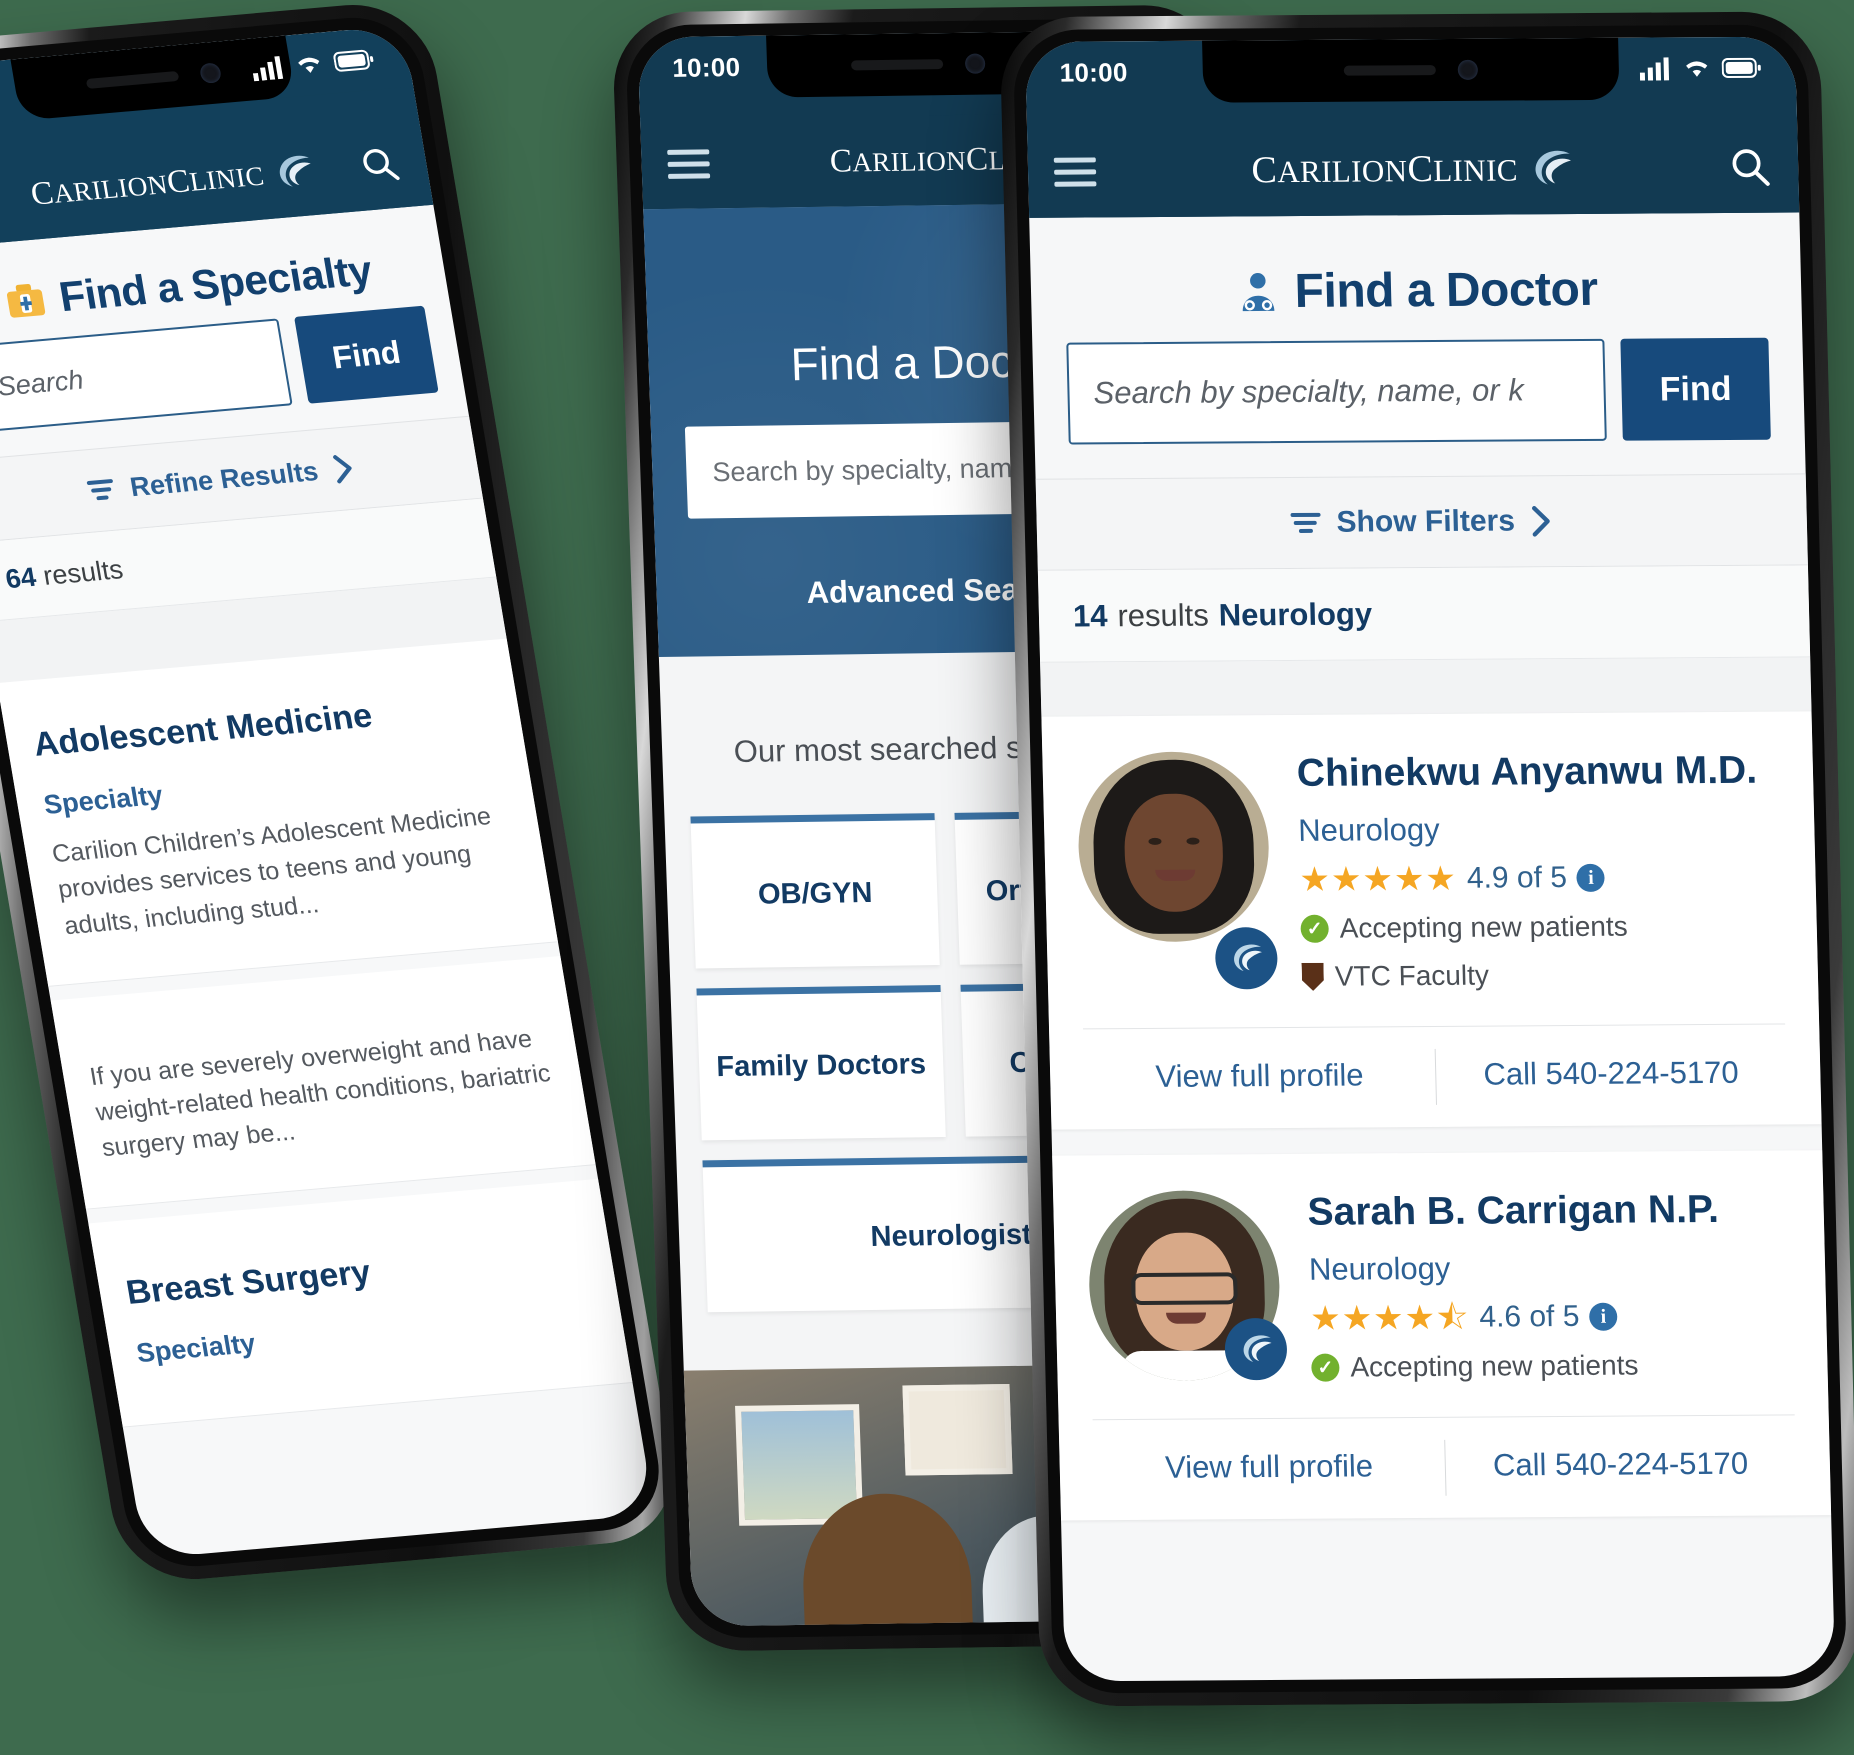 The width and height of the screenshot is (1854, 1755). I want to click on search-input: Search, so click(146, 375).